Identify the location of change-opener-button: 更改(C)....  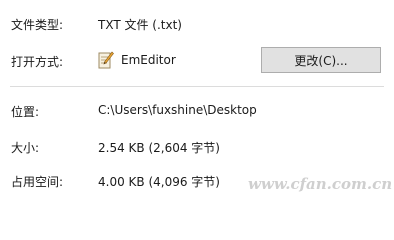
(321, 60).